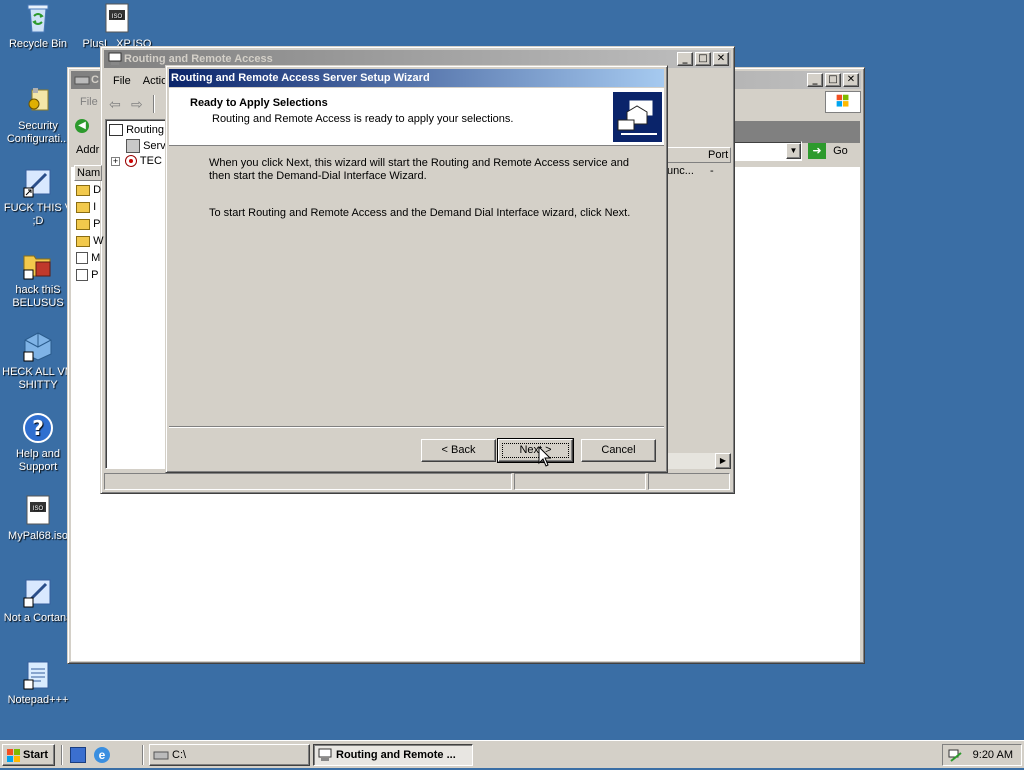  Describe the element at coordinates (229, 755) in the screenshot. I see `taskbar-item-c-drive: C:\` at that location.